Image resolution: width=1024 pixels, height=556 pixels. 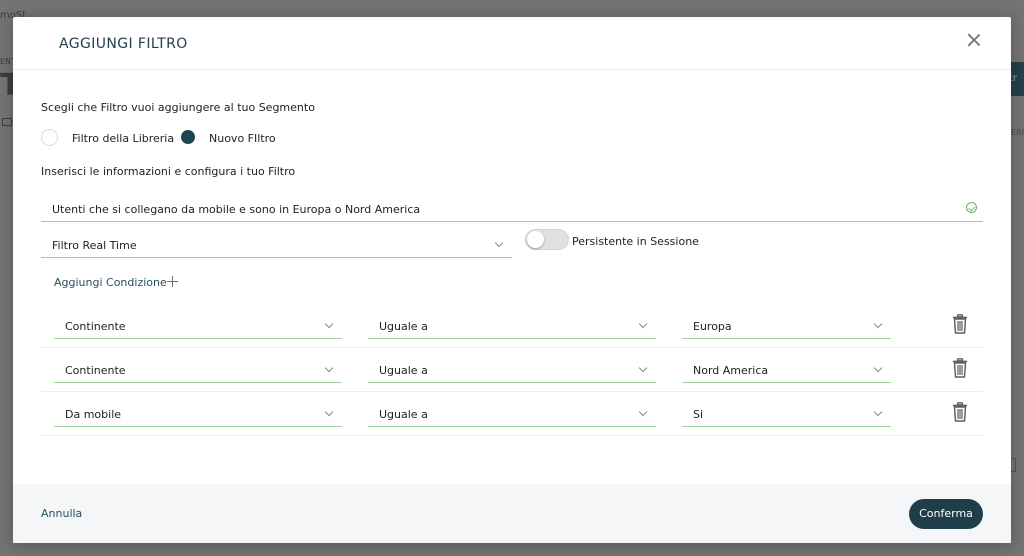 I want to click on condition-value-select: Nord America, so click(x=786, y=370).